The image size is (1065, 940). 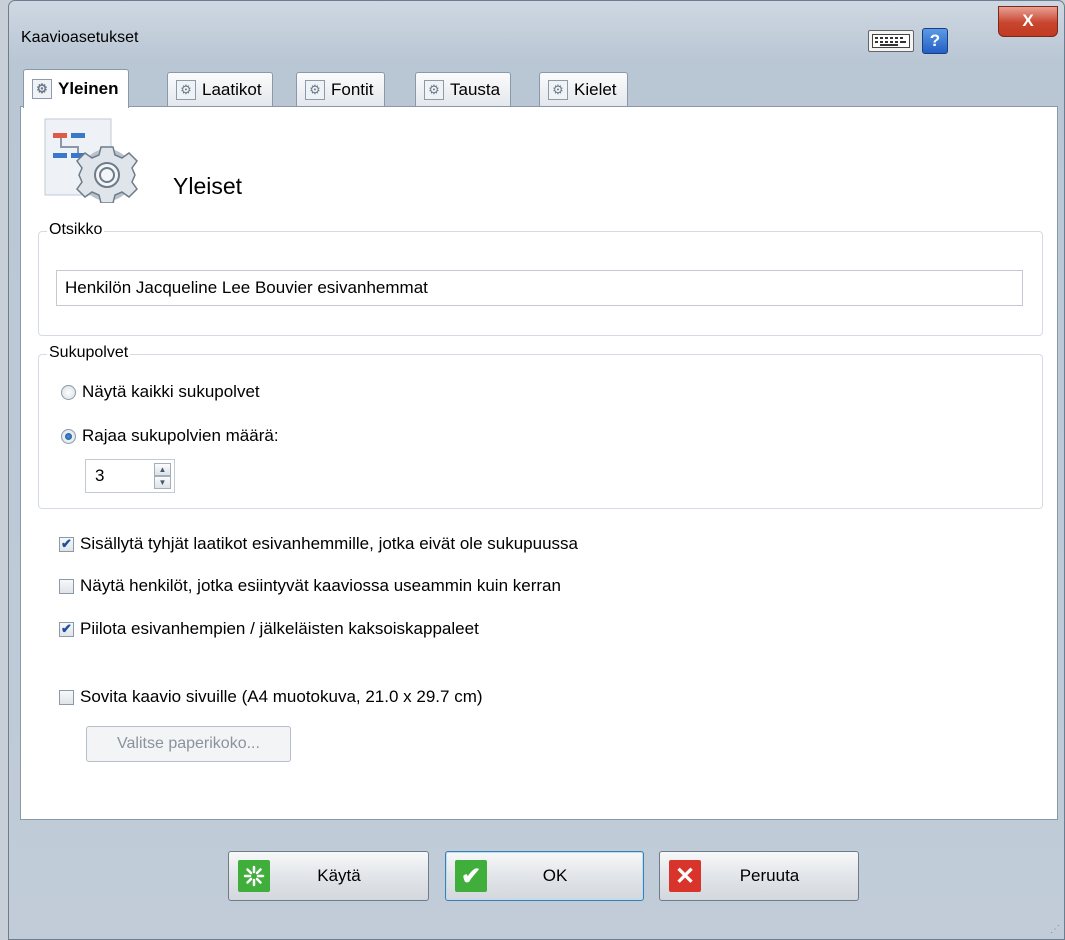 What do you see at coordinates (1055, 929) in the screenshot?
I see `resize-grip-icon: ⋰` at bounding box center [1055, 929].